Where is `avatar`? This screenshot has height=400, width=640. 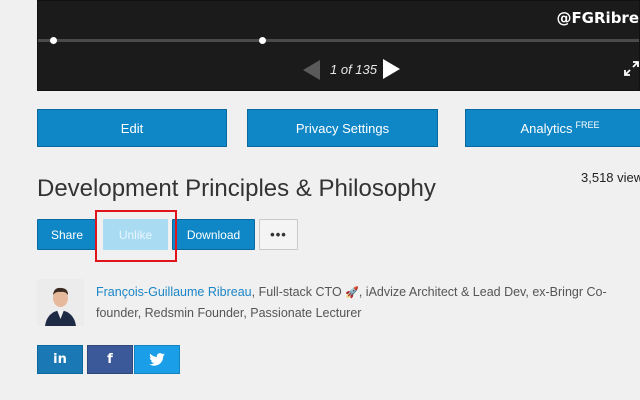
avatar is located at coordinates (60, 302).